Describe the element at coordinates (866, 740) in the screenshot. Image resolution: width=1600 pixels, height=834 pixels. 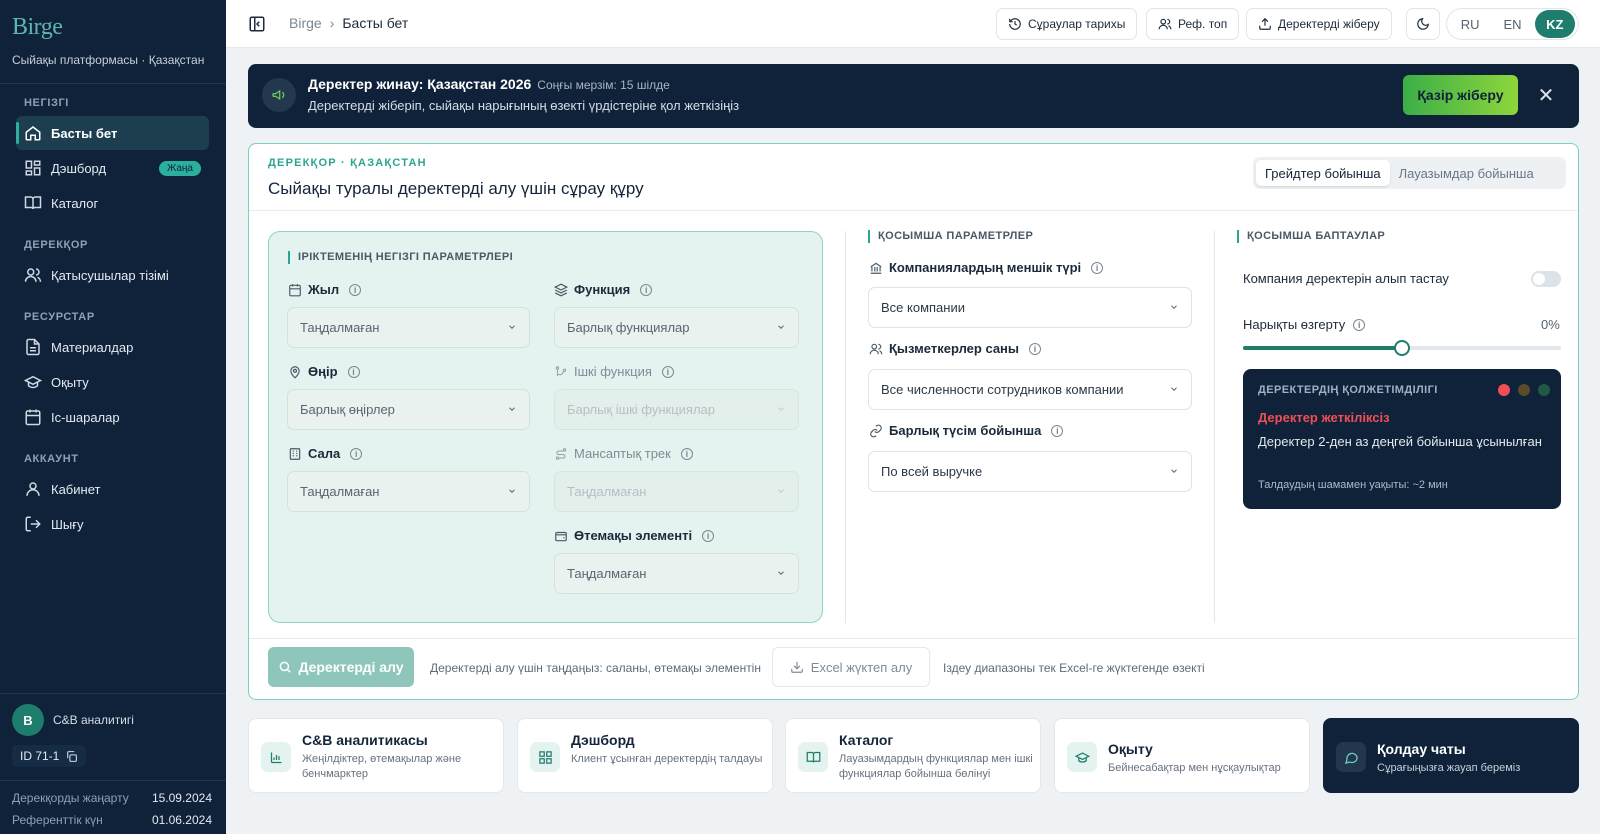
I see `tile-title: Каталог` at that location.